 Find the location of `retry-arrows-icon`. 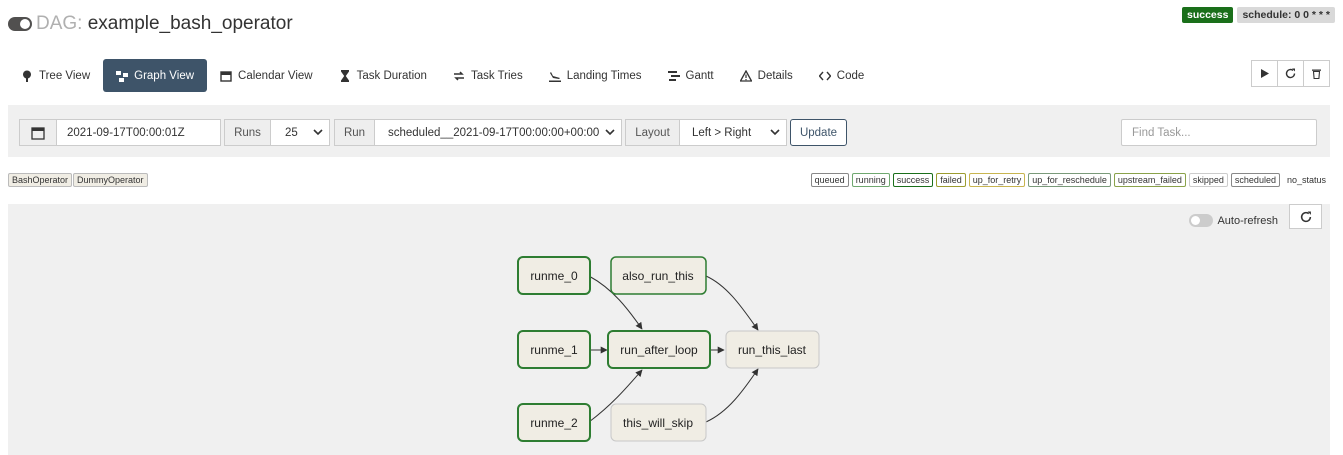

retry-arrows-icon is located at coordinates (459, 76).